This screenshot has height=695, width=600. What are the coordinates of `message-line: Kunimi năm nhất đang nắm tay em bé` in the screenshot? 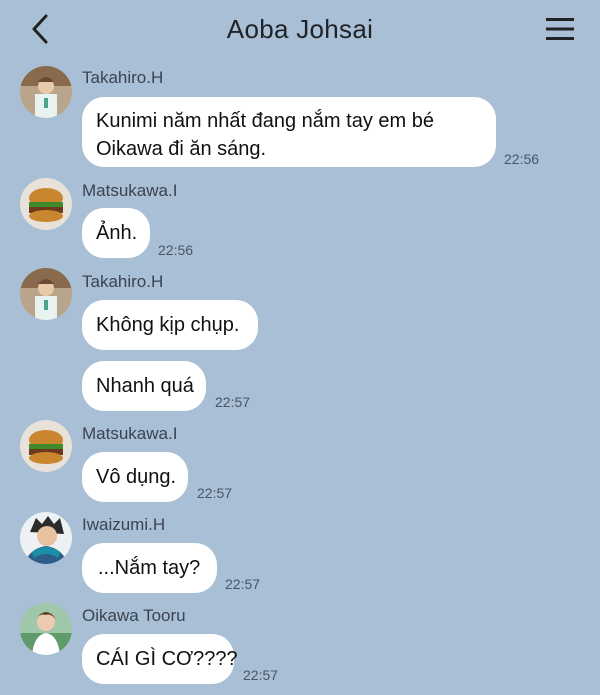 It's located at (265, 121).